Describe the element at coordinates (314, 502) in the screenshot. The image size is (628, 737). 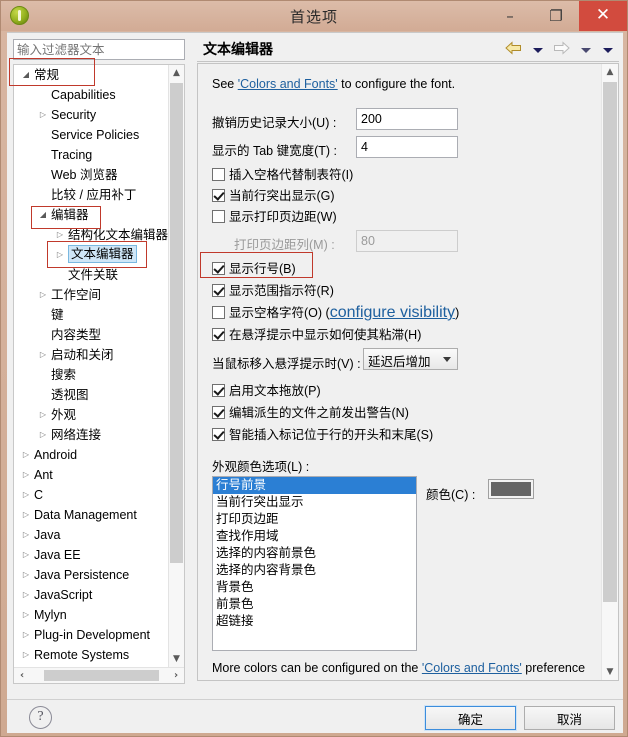
I see `color-list-item: 当前行突出显示` at that location.